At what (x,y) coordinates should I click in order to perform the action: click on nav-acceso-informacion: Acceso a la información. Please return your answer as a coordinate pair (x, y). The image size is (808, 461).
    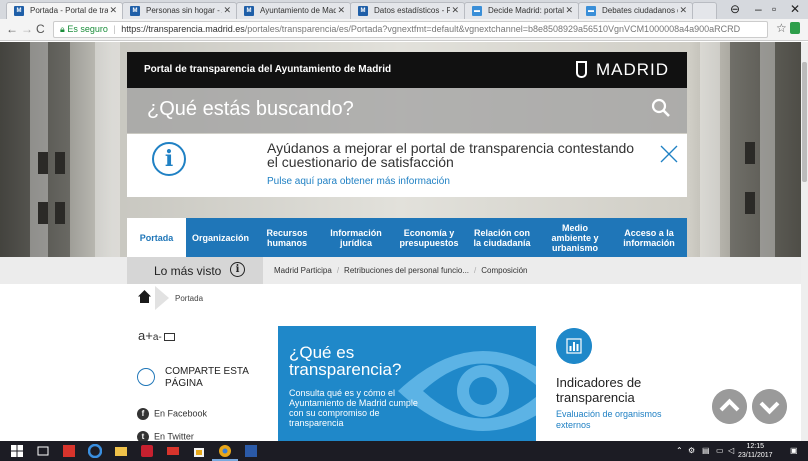
    Looking at the image, I should click on (649, 237).